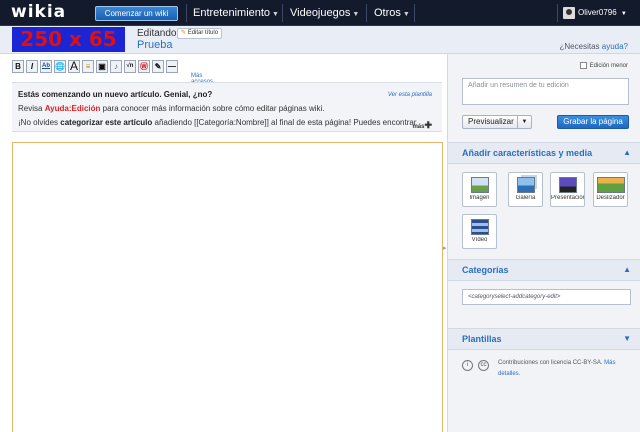 This screenshot has height=432, width=640. I want to click on templates-section-header: Plantillas ▼, so click(544, 339).